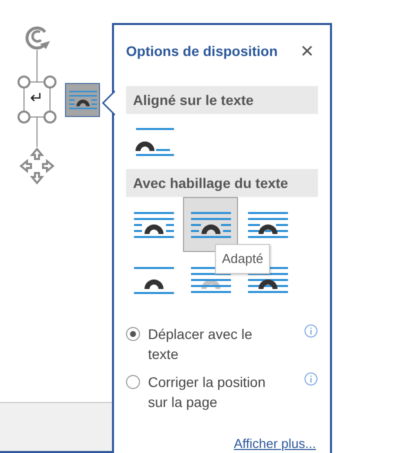 Image resolution: width=404 pixels, height=453 pixels. I want to click on section-heading: Avec habillage du texte, so click(222, 183).